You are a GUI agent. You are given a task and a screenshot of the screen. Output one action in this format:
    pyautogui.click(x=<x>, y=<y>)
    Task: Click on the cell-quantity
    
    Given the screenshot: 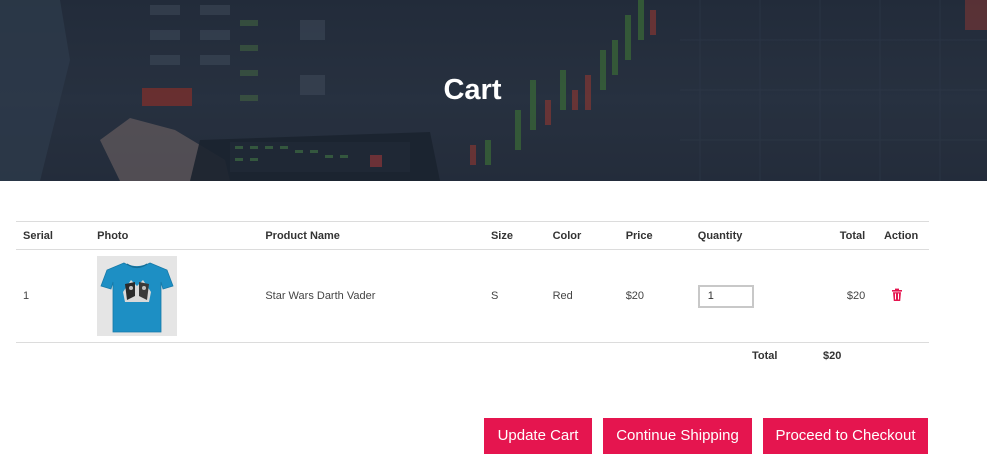 What is the action you would take?
    pyautogui.click(x=746, y=296)
    